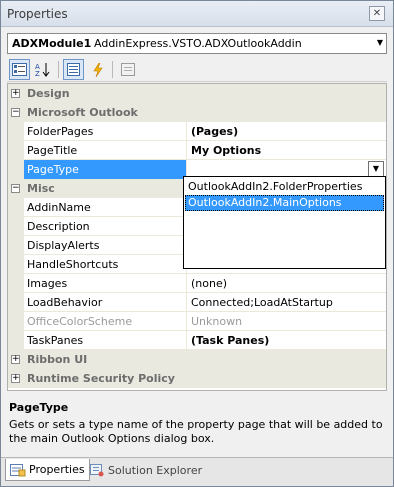  I want to click on property-value: My Options, so click(226, 150).